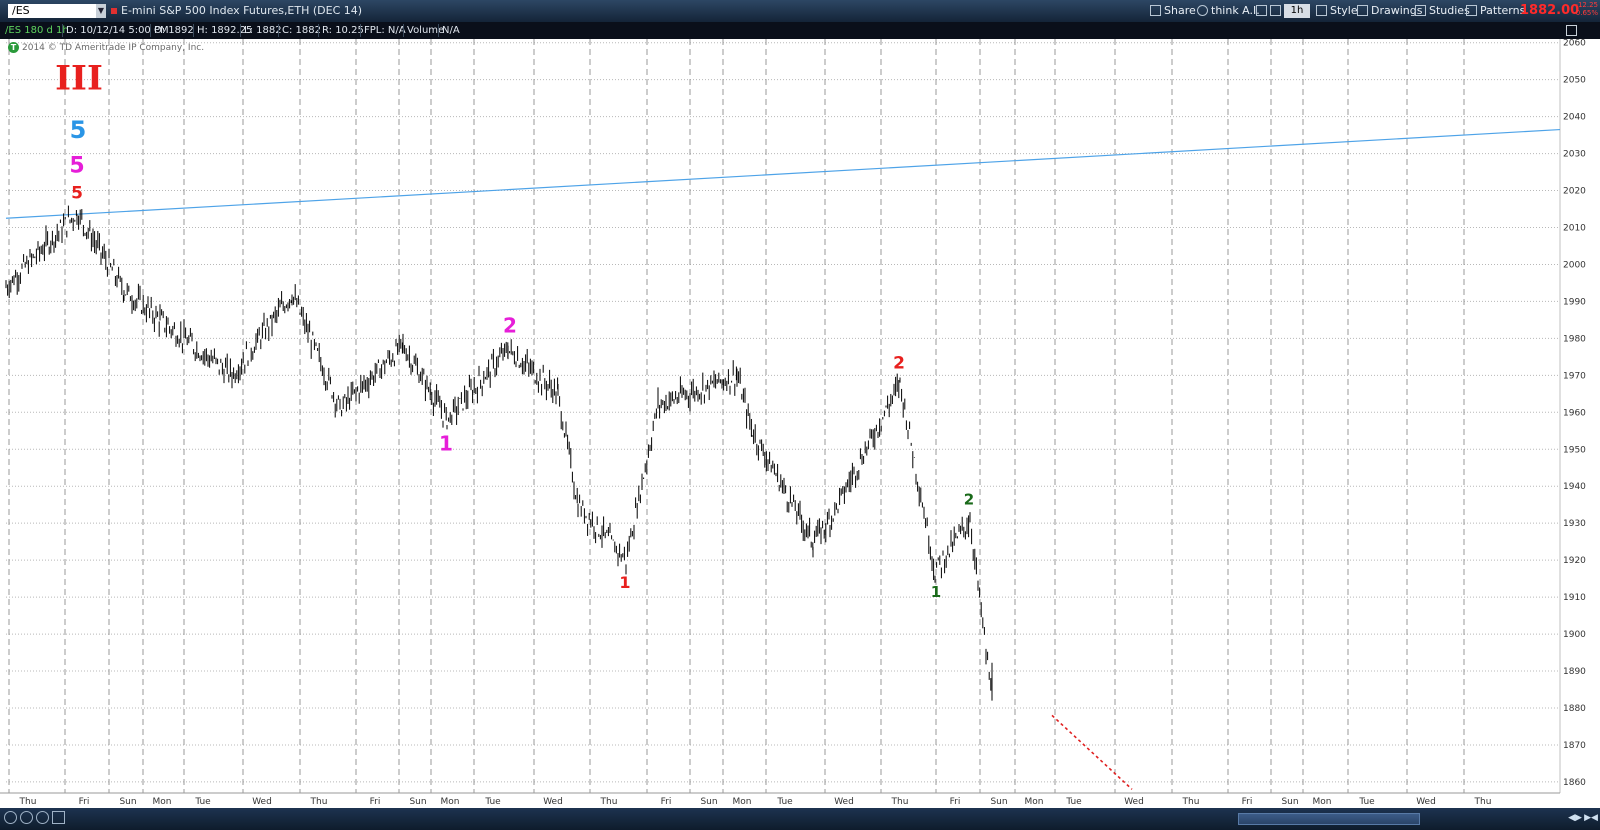  I want to click on wrench-tool-button, so click(1277, 11).